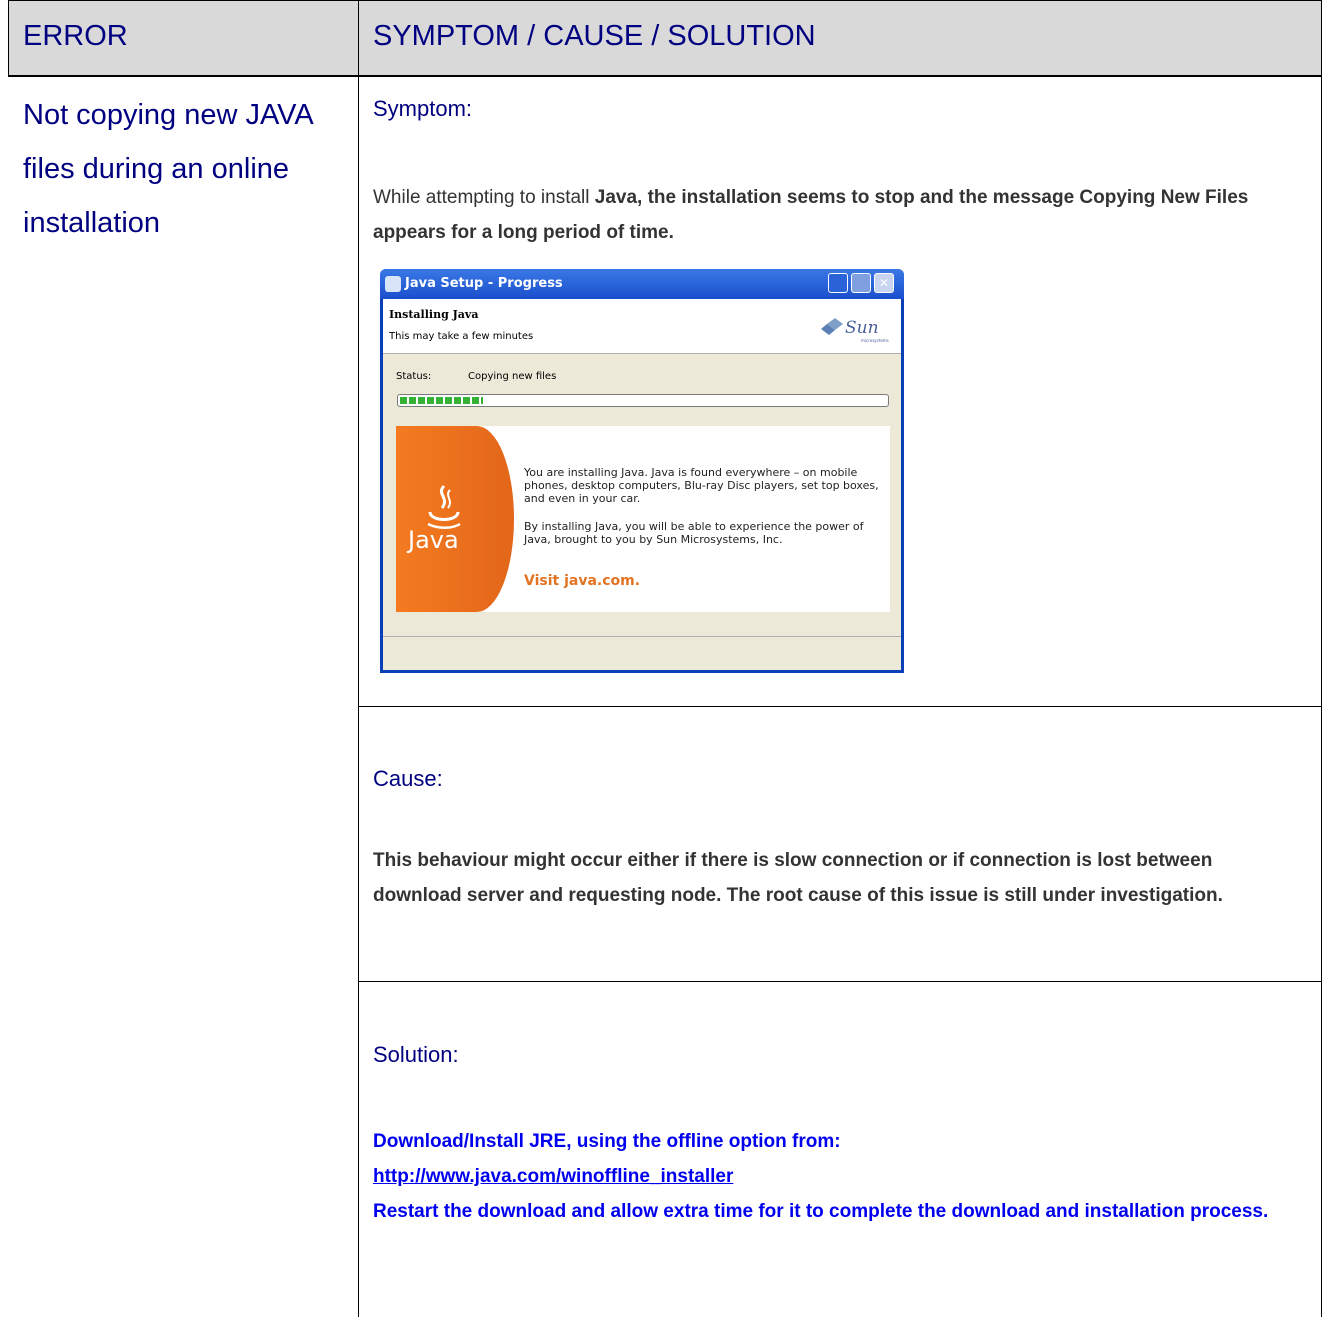  What do you see at coordinates (875, 340) in the screenshot?
I see `sun-logo-subtext: microsystems` at bounding box center [875, 340].